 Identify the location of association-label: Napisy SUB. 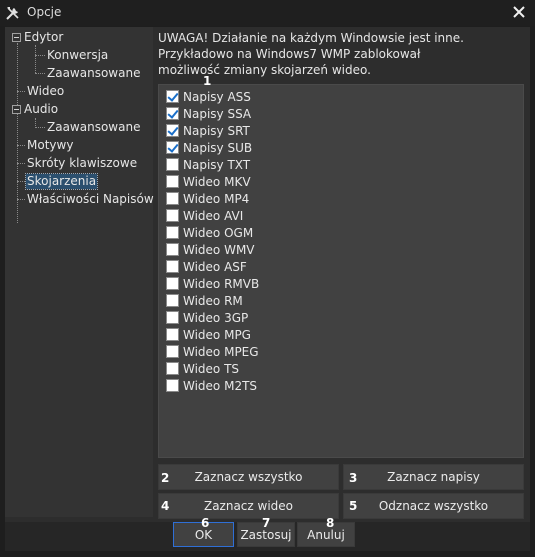
(218, 147).